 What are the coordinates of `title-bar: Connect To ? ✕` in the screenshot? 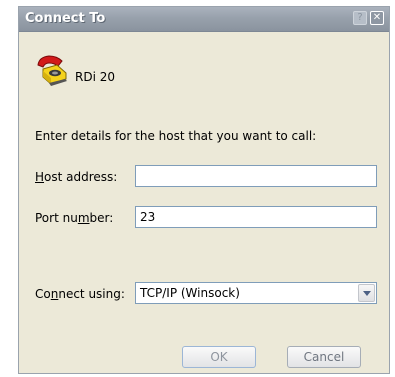 It's located at (204, 19).